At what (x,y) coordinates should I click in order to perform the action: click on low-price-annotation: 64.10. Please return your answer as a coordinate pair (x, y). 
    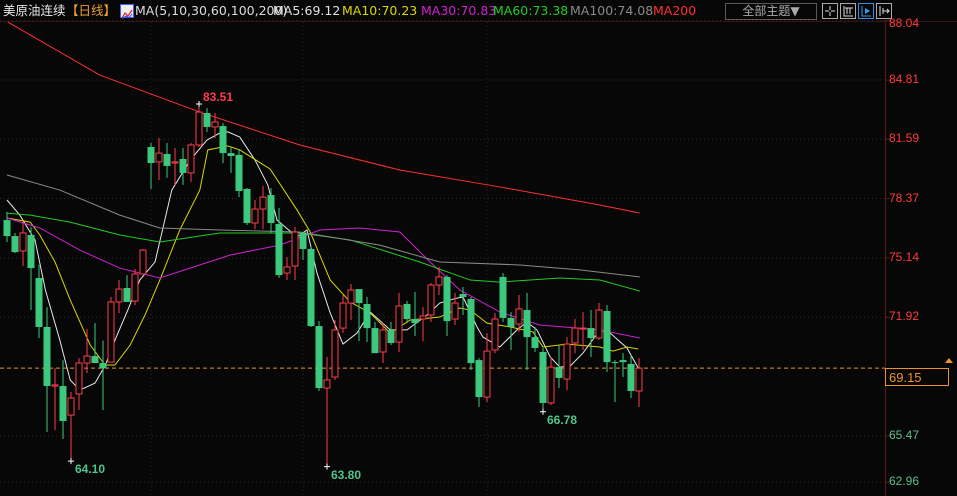
    Looking at the image, I should click on (90, 469).